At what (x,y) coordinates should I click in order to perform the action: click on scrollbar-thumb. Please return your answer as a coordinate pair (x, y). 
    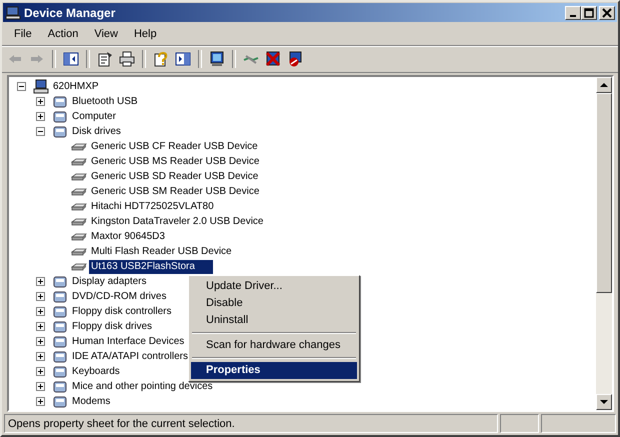
    Looking at the image, I should click on (604, 193).